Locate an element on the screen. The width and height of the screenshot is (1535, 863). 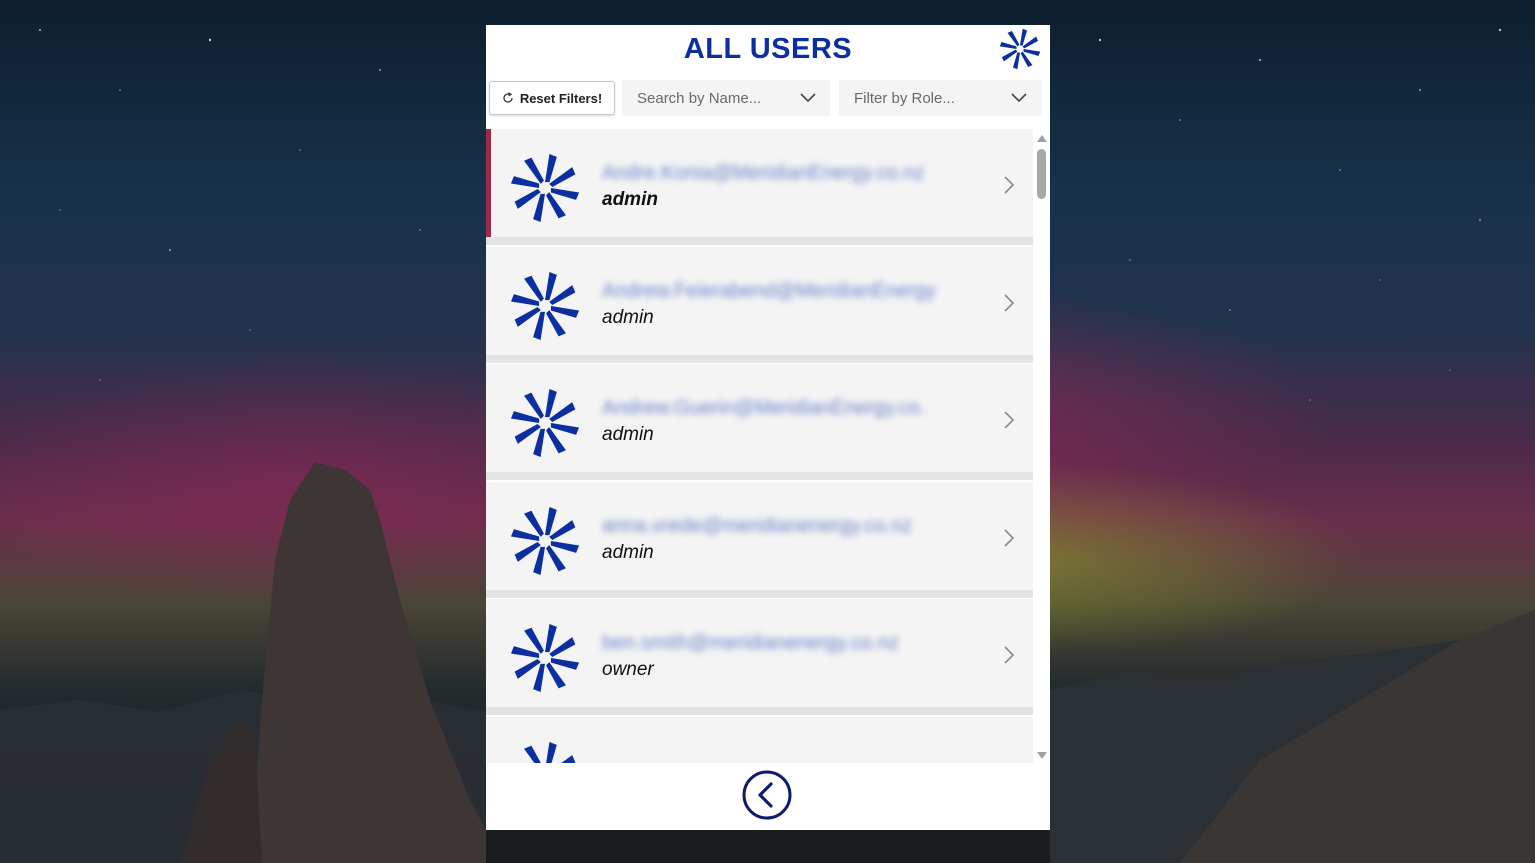
footer is located at coordinates (768, 796).